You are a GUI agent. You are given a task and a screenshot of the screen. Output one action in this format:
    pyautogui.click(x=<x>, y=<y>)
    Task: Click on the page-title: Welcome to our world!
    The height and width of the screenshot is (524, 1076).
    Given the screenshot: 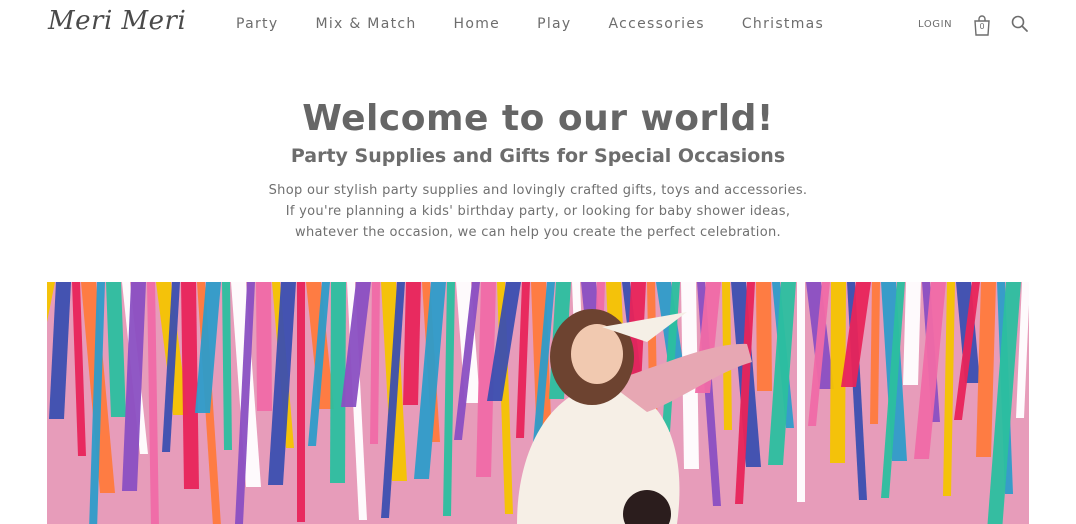 What is the action you would take?
    pyautogui.click(x=538, y=118)
    